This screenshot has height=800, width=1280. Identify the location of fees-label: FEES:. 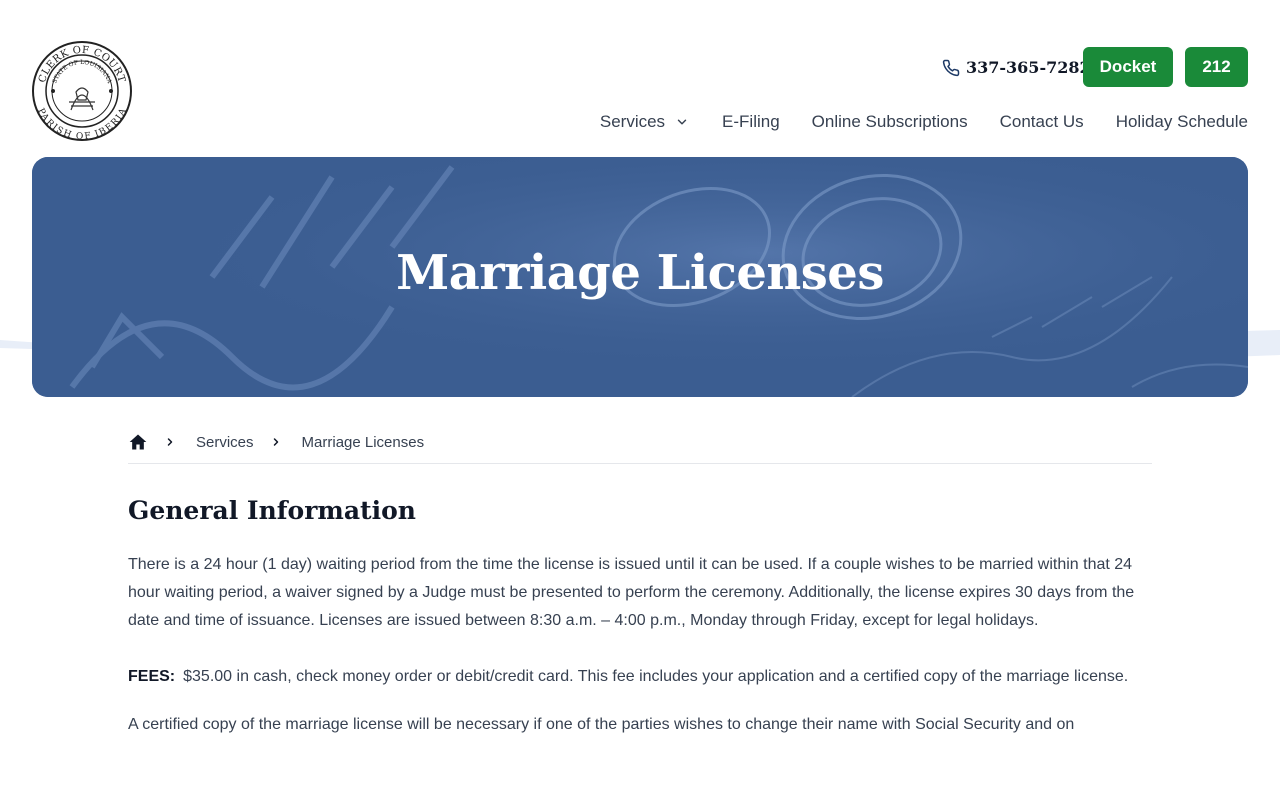
(152, 676).